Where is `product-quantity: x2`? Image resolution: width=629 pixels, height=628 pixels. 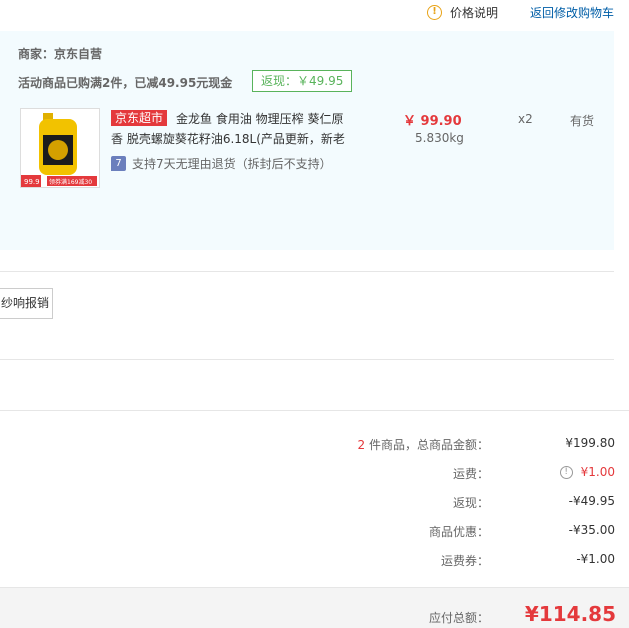 product-quantity: x2 is located at coordinates (525, 119).